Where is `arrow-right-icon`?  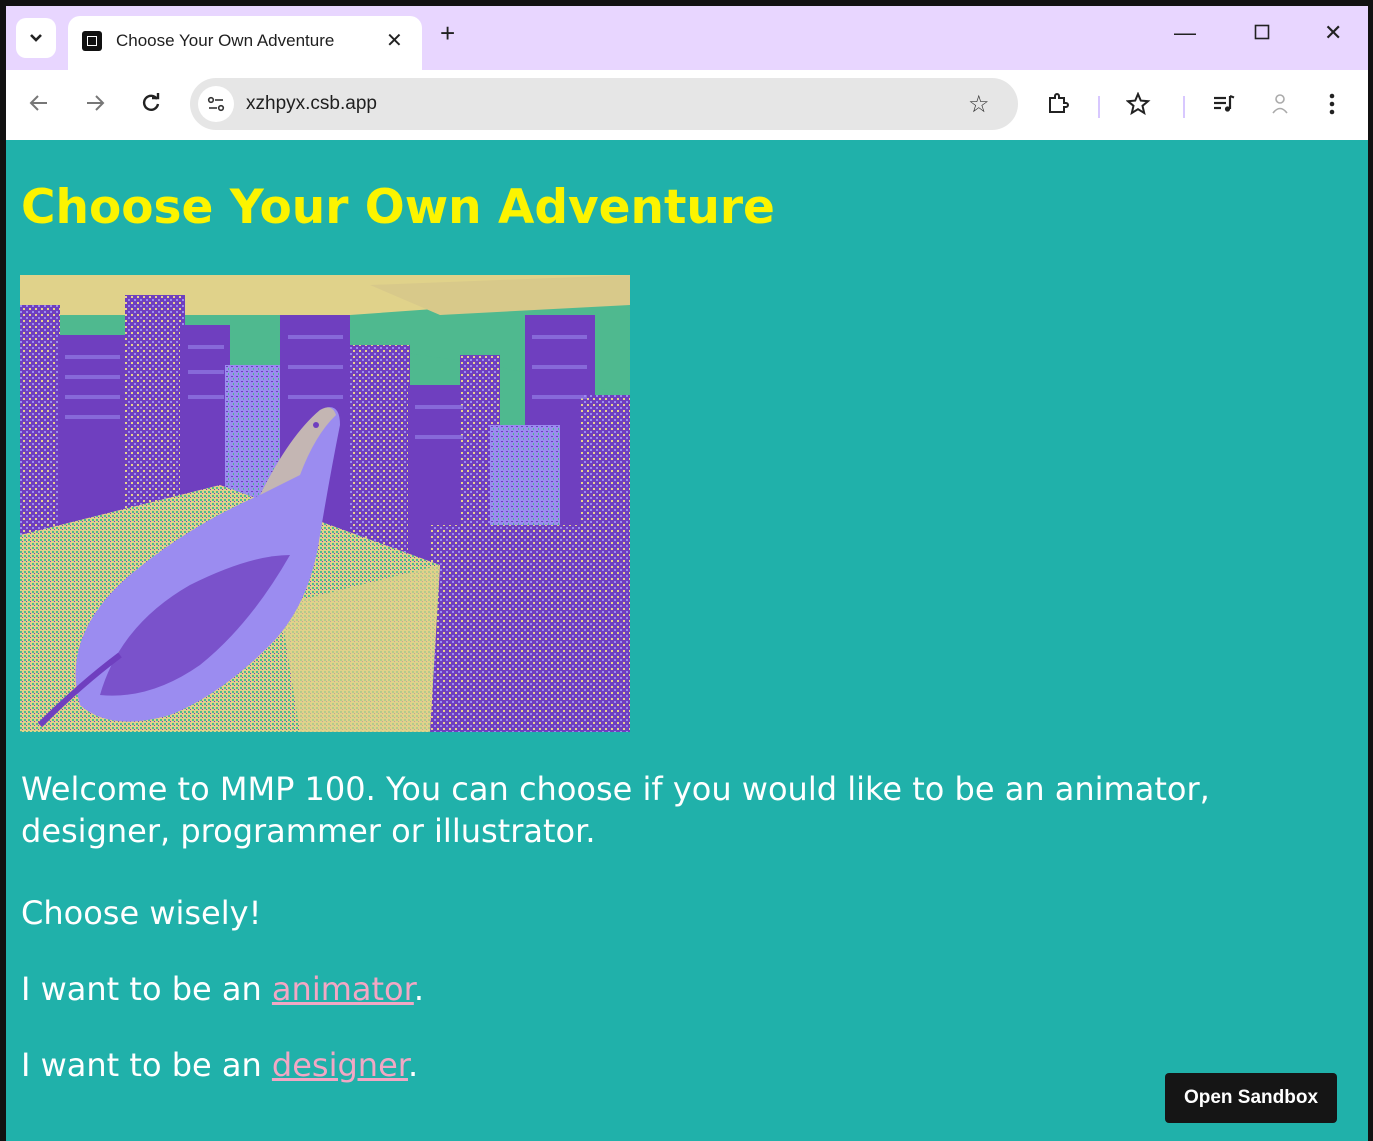 arrow-right-icon is located at coordinates (96, 103).